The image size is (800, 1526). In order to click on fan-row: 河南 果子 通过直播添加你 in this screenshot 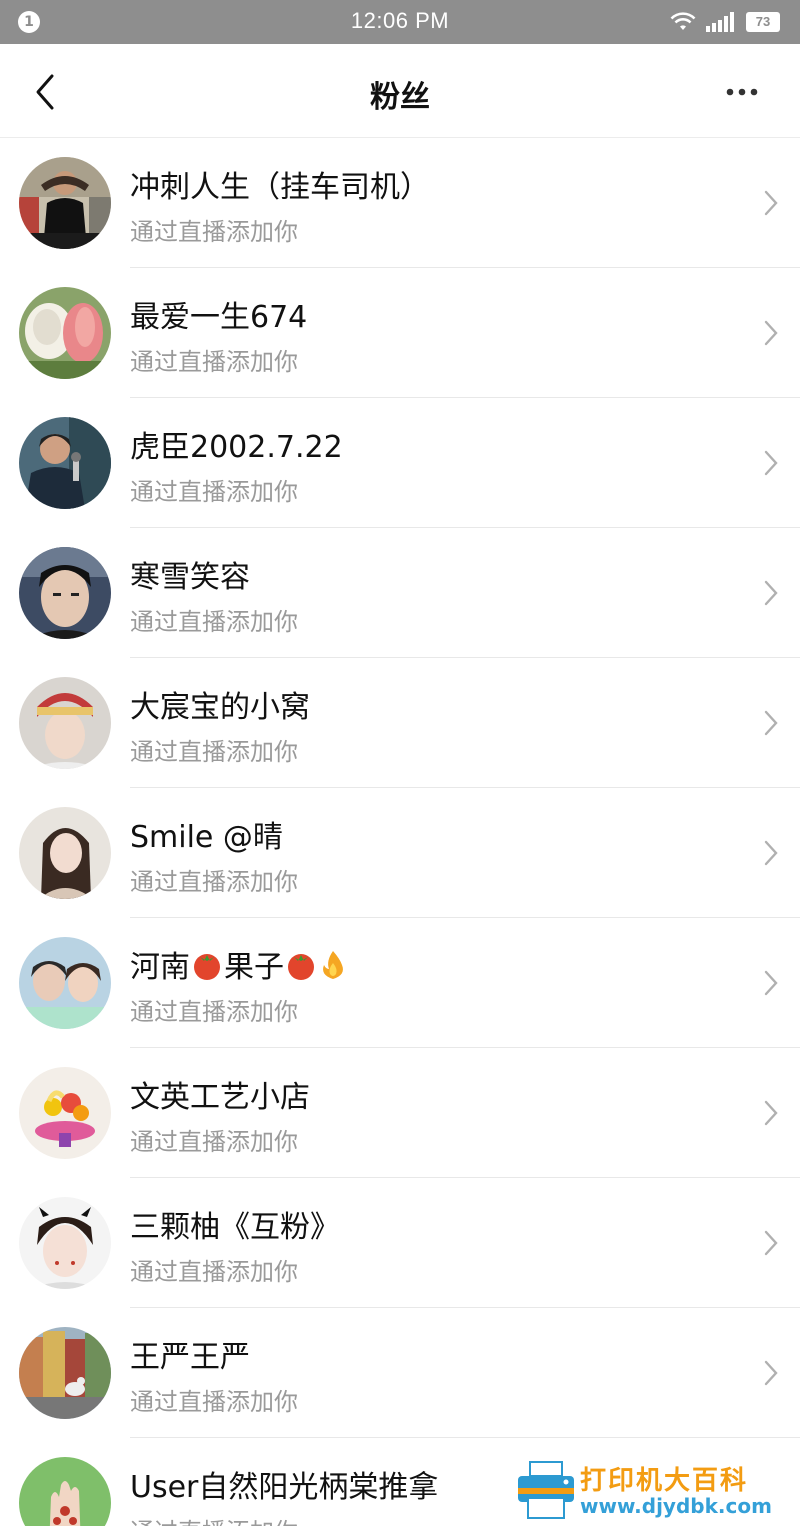, I will do `click(400, 983)`.